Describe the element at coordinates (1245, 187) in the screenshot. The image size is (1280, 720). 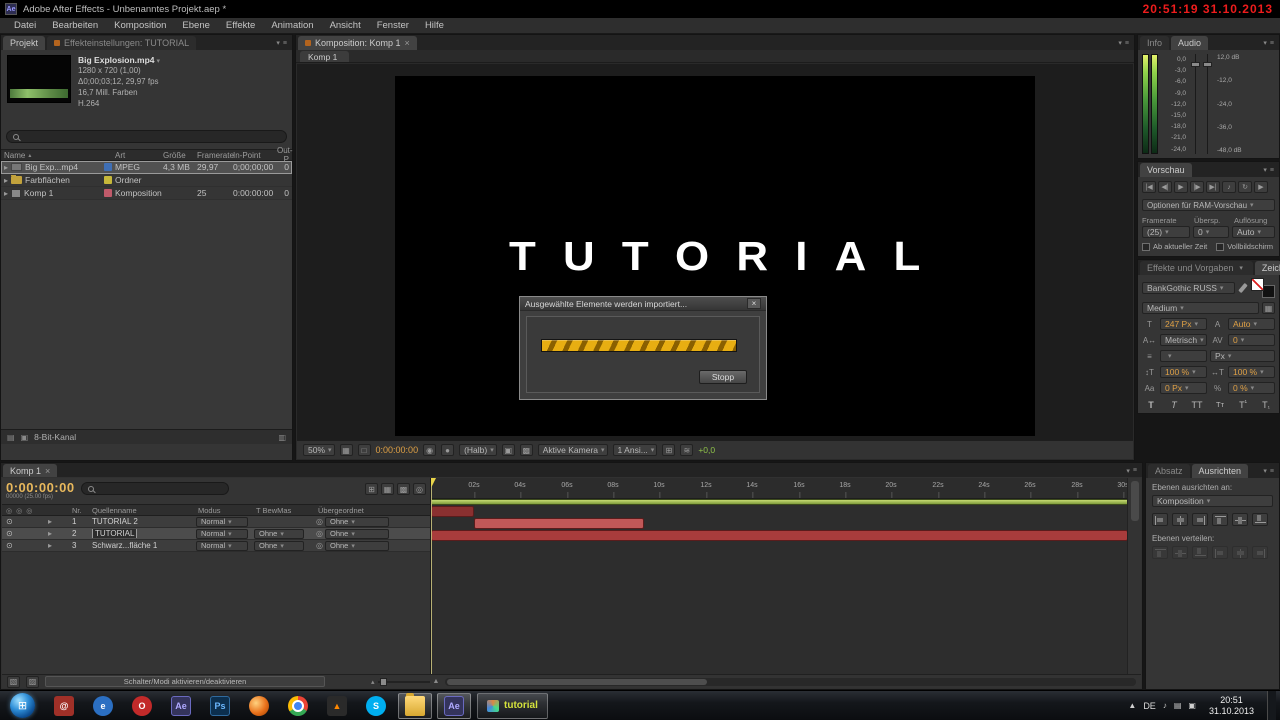
I see `loop-button: ↻` at that location.